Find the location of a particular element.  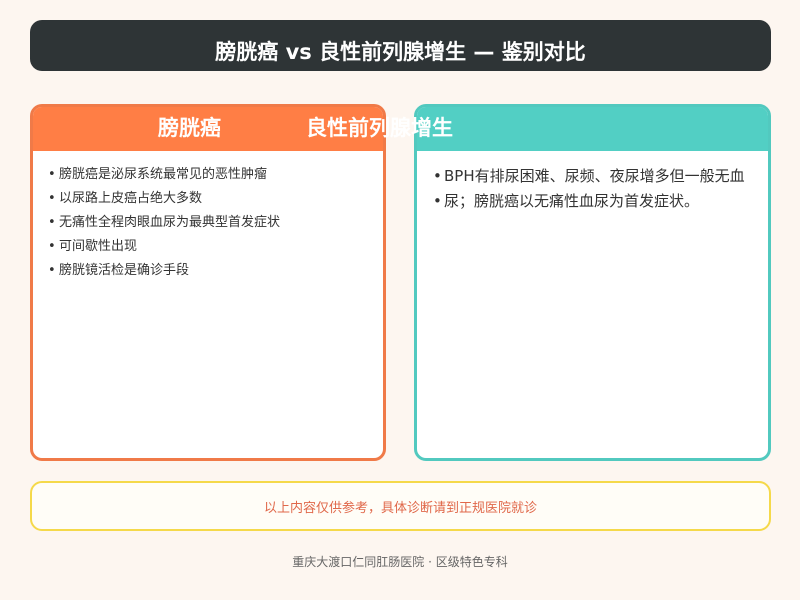

list-item: • 无痛性全程肉眼血尿为最典型首发症状 is located at coordinates (164, 224).